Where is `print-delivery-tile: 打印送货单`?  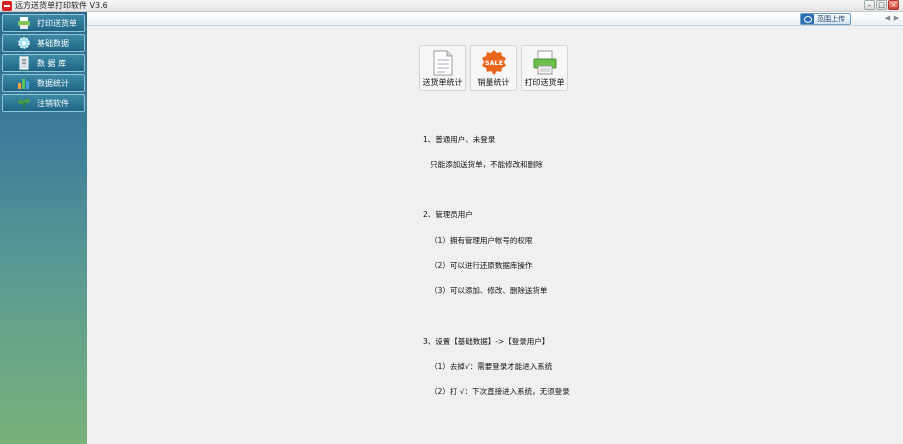 print-delivery-tile: 打印送货单 is located at coordinates (544, 68).